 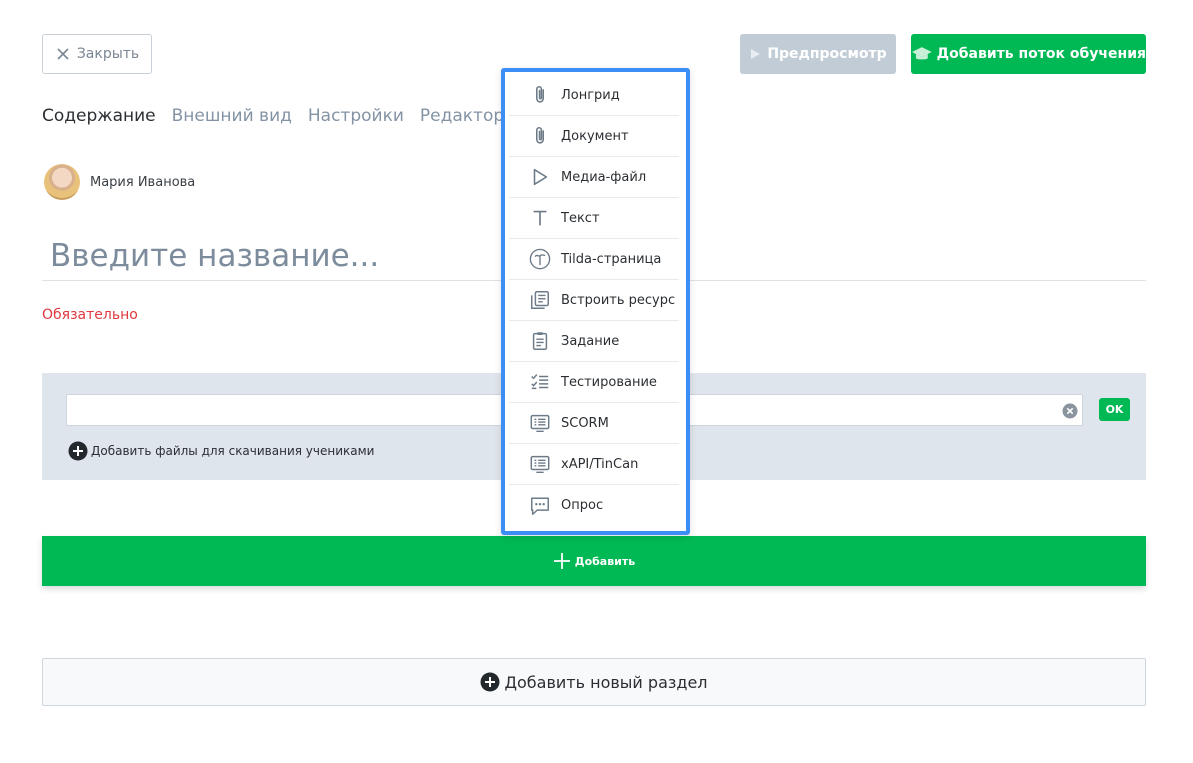 I want to click on add-stream-button: Добавить поток обучения, so click(x=1028, y=54).